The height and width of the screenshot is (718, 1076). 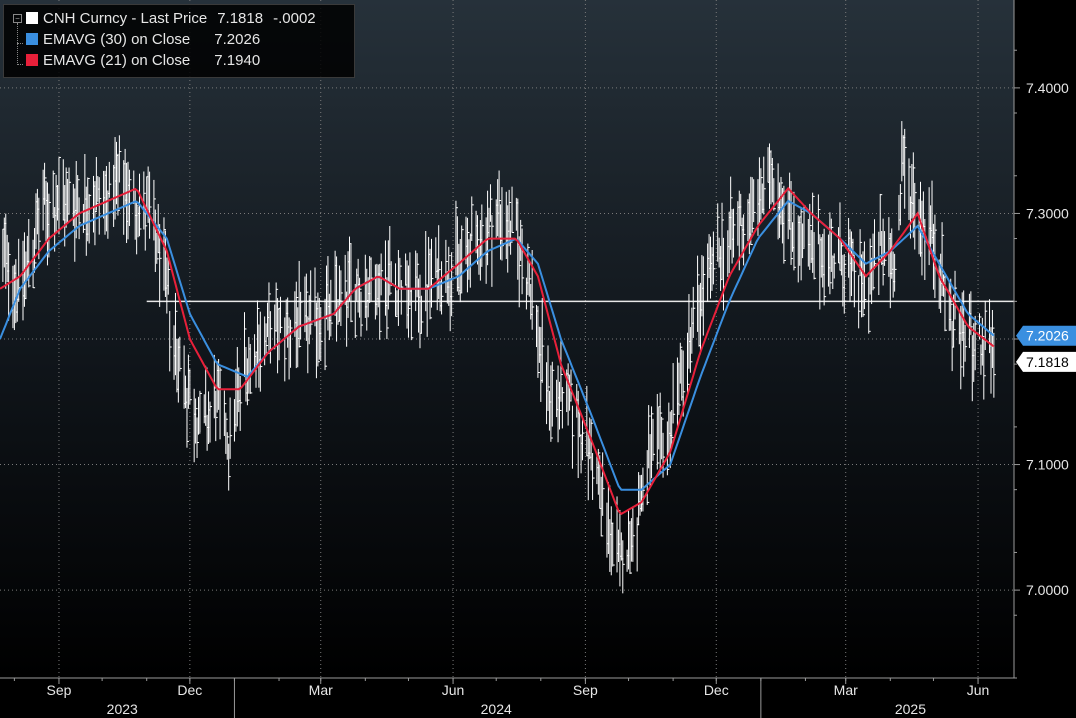 What do you see at coordinates (910, 709) in the screenshot?
I see `x-year-label: 2025` at bounding box center [910, 709].